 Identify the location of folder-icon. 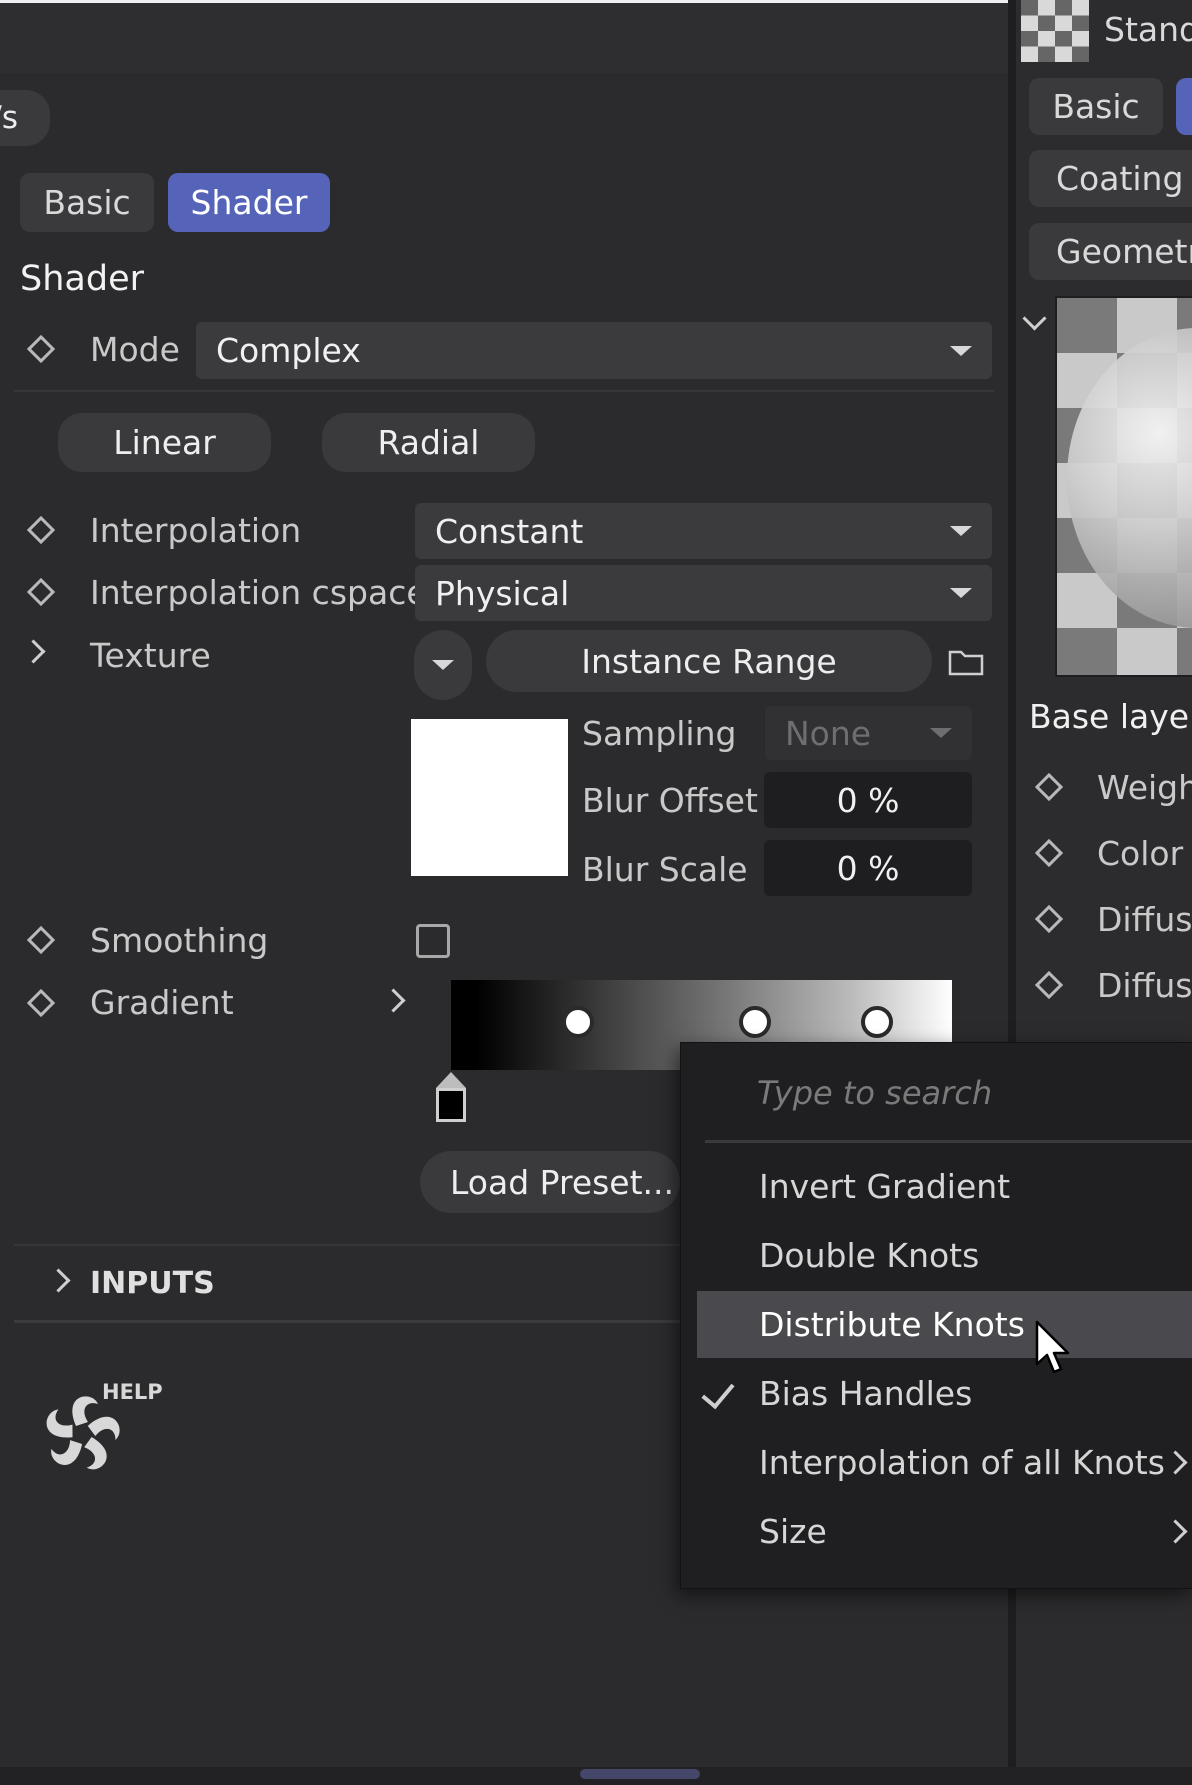
(966, 662).